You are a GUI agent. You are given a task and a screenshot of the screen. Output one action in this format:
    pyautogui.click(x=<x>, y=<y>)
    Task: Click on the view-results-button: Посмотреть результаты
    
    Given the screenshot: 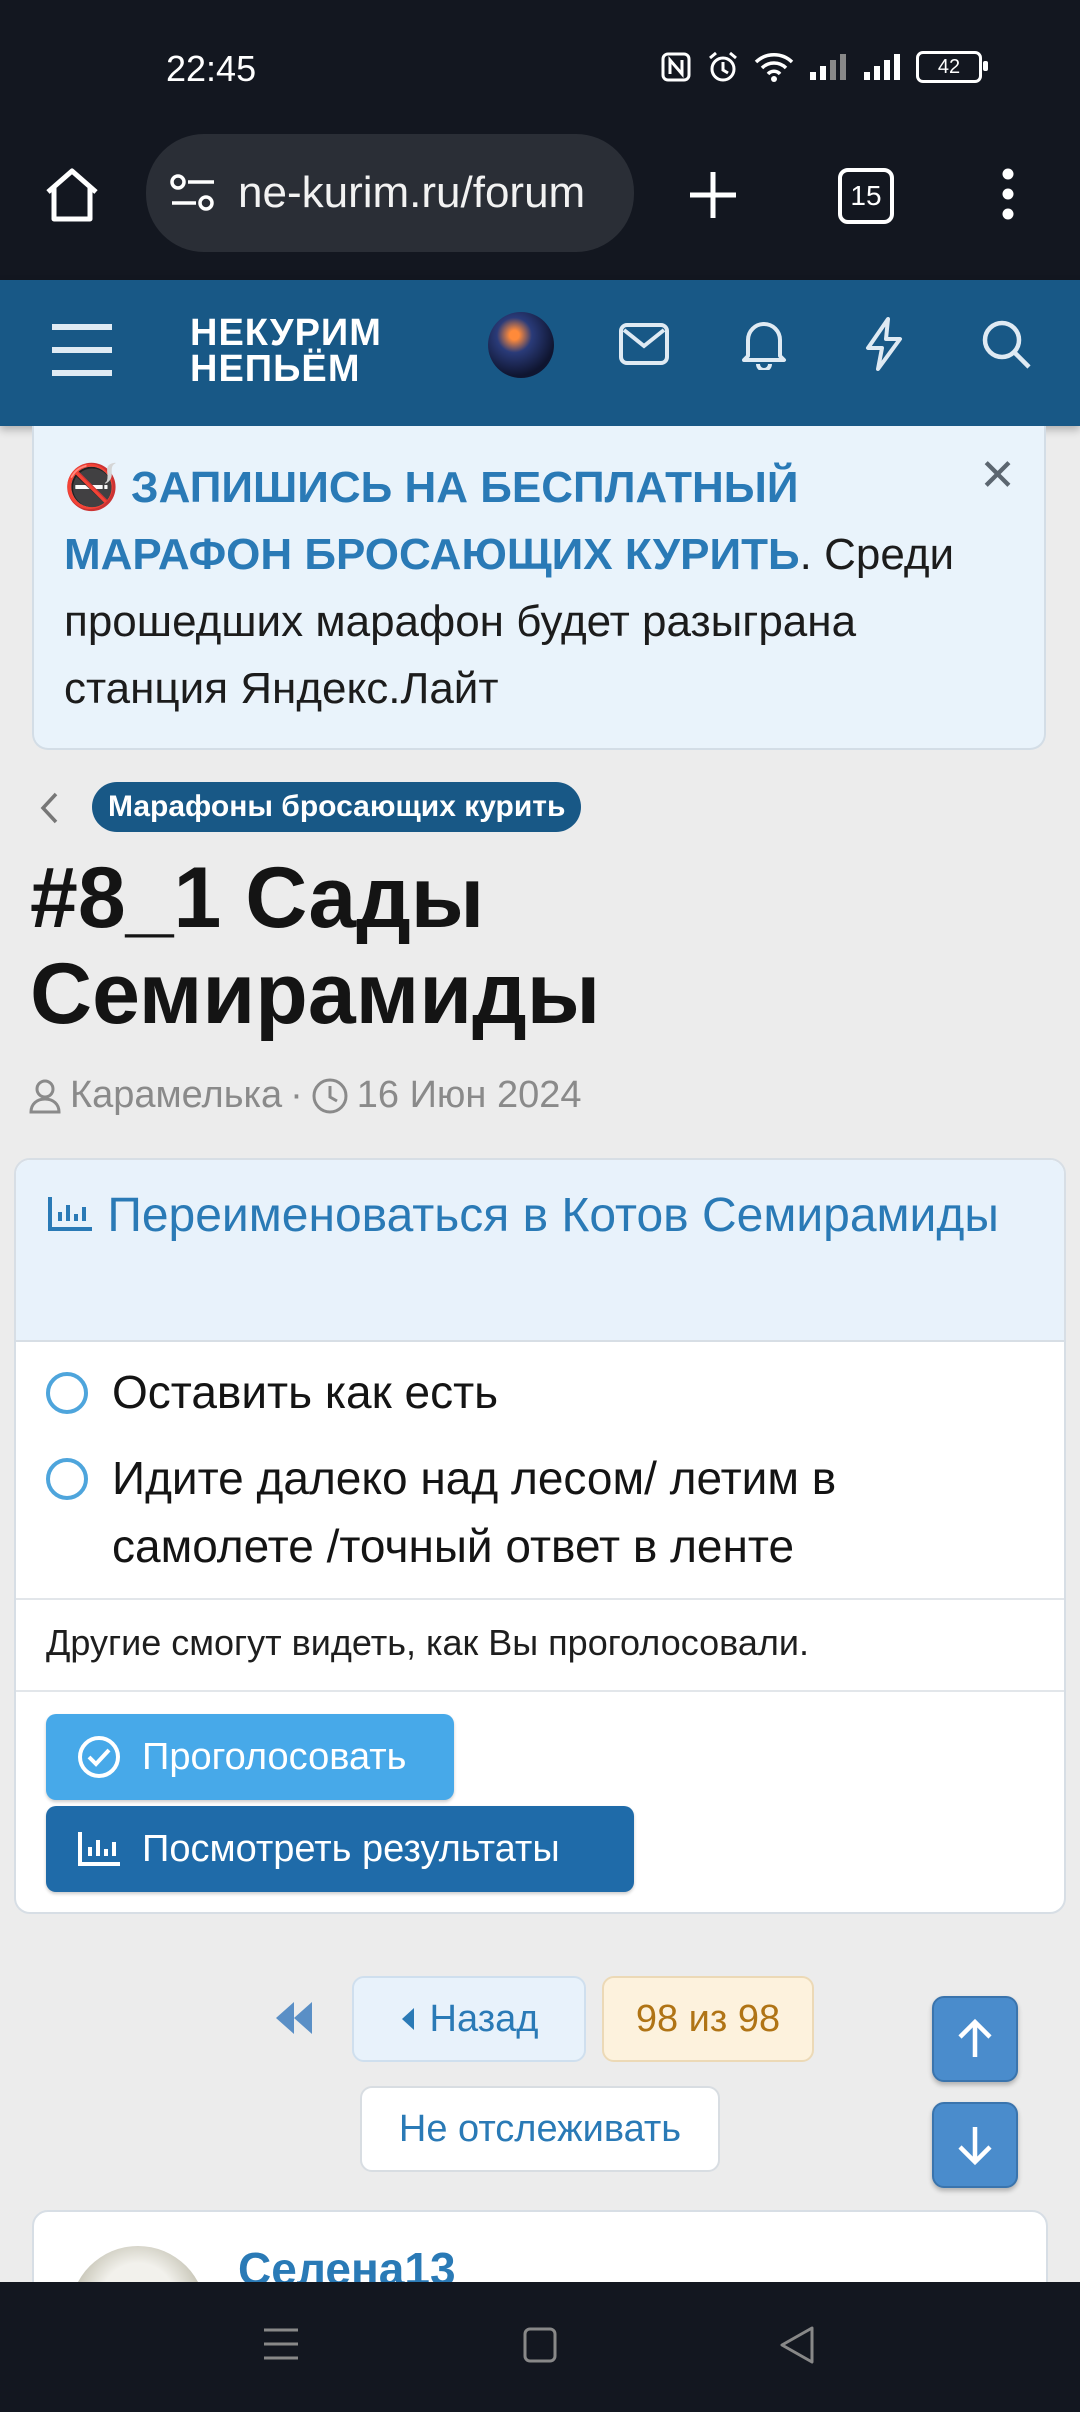 What is the action you would take?
    pyautogui.click(x=340, y=1849)
    